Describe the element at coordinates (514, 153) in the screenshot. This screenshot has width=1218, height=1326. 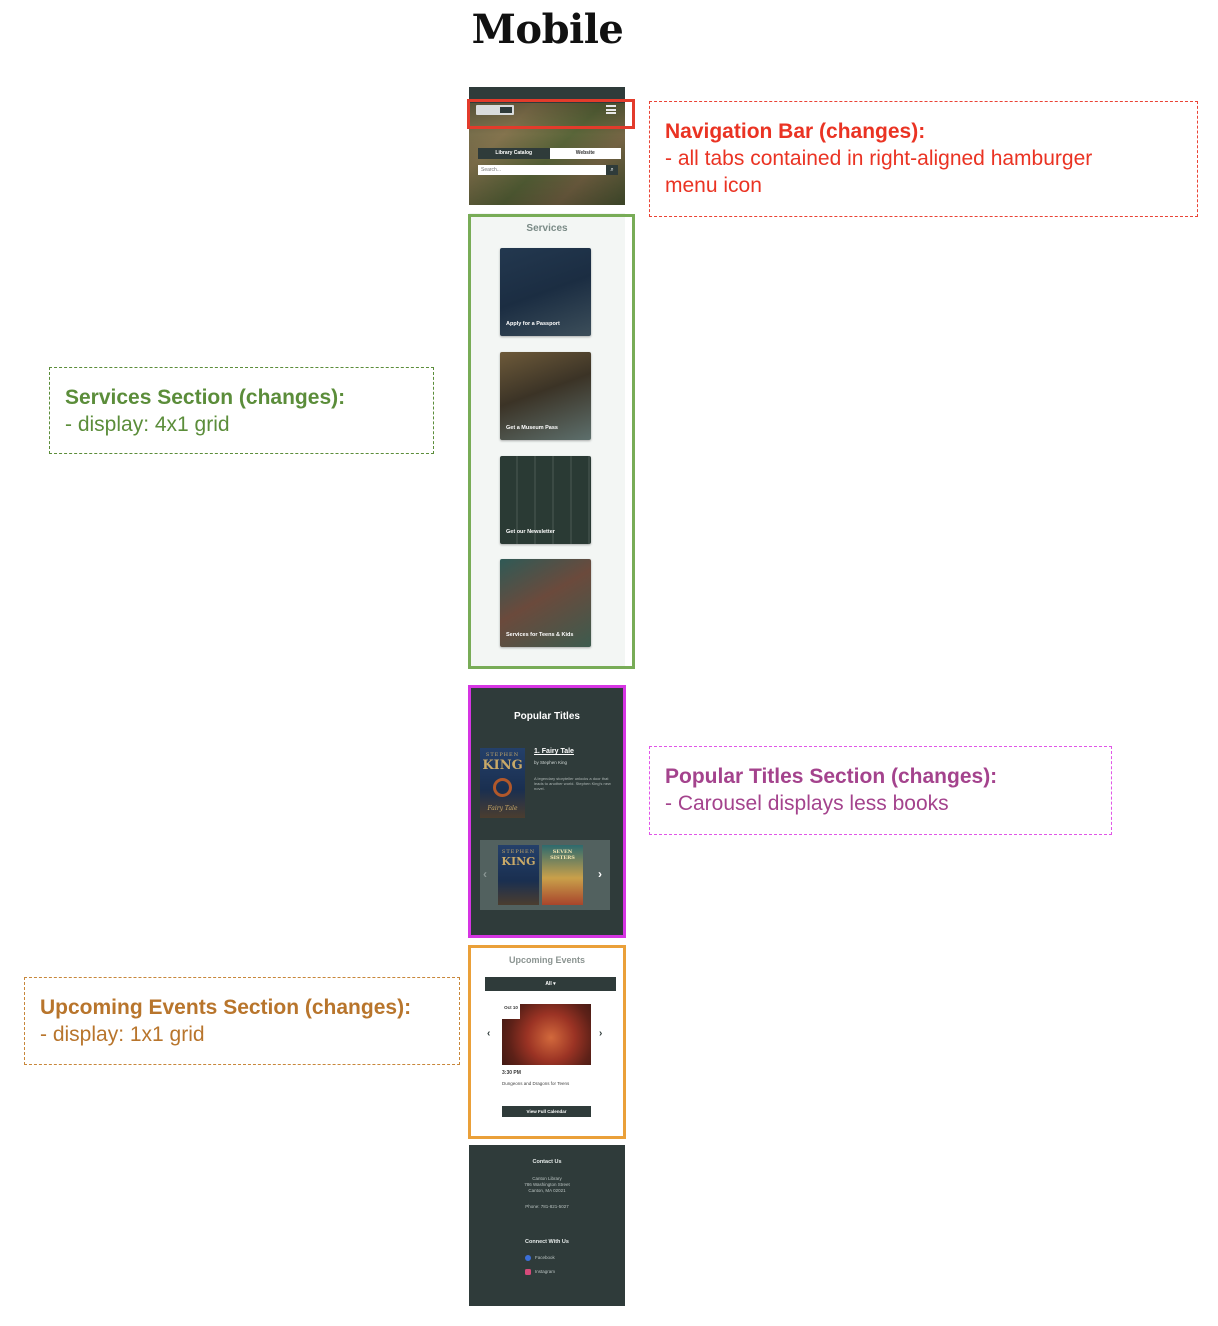
I see `tab-library-catalog: Library Catalog` at that location.